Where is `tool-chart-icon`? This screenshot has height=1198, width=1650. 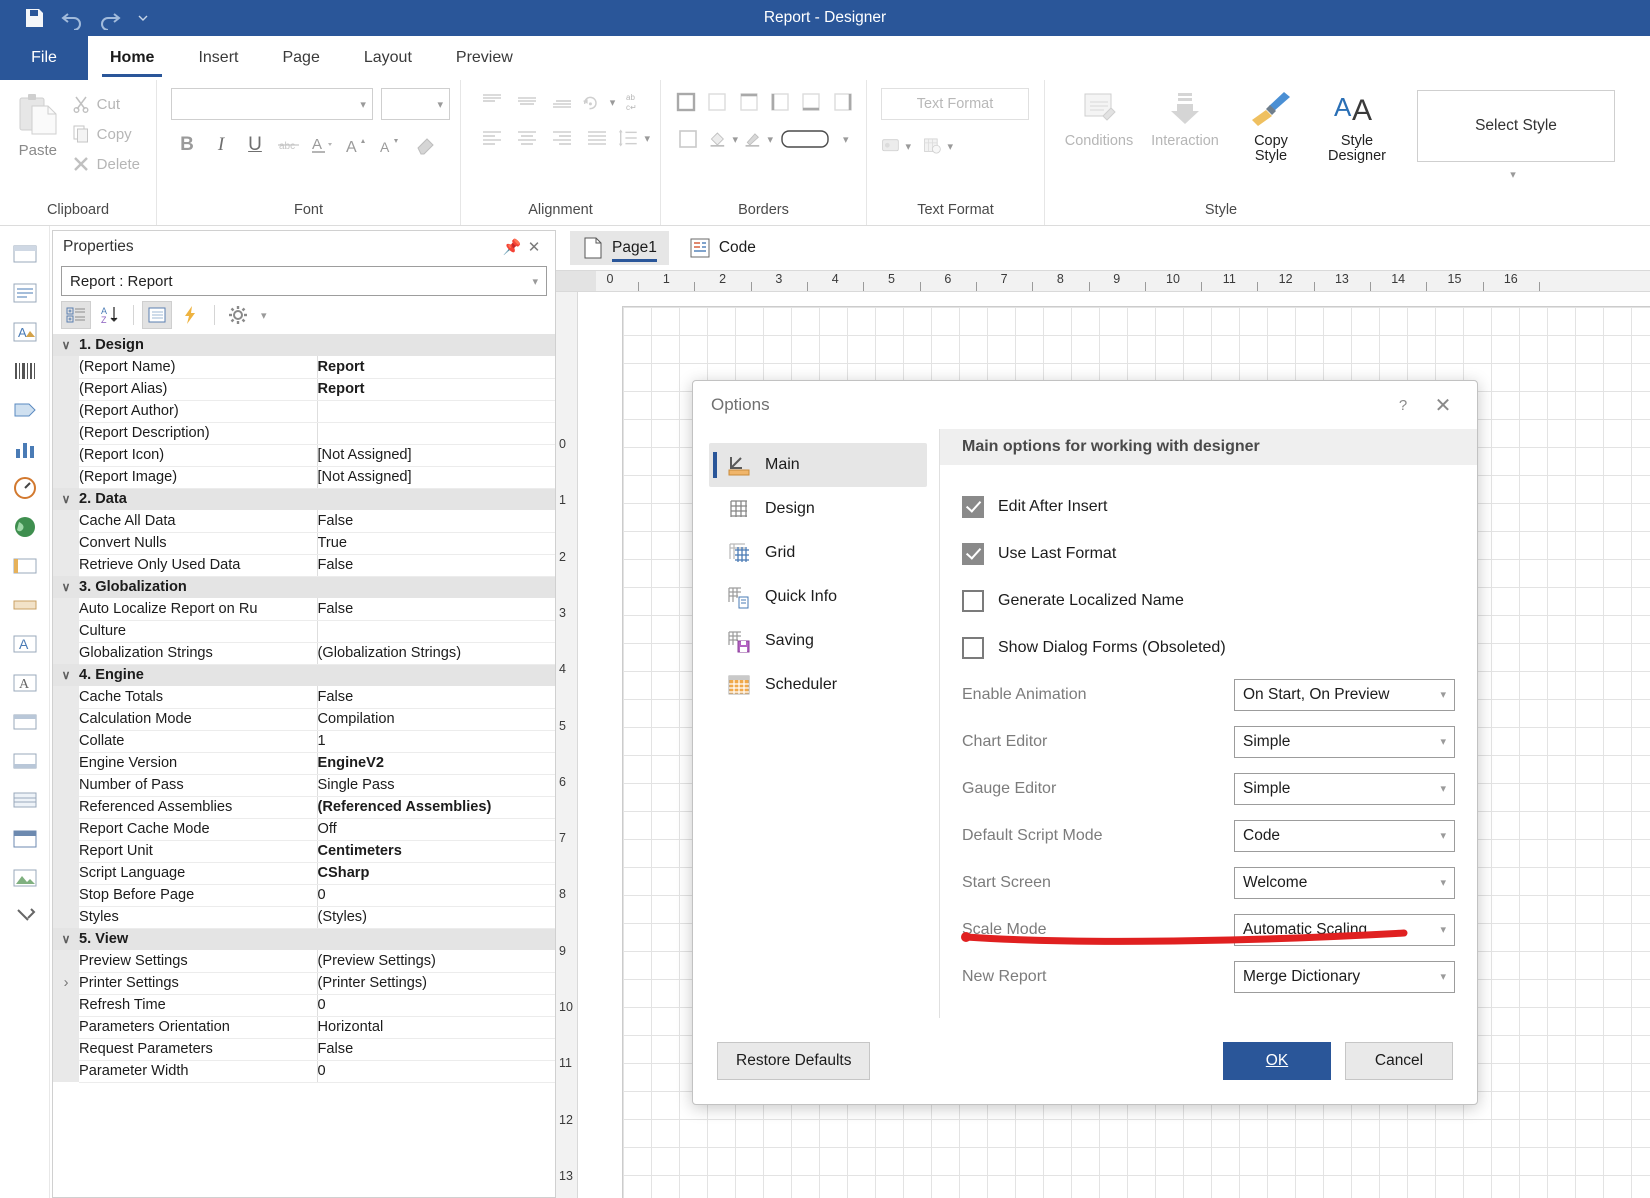 tool-chart-icon is located at coordinates (25, 449).